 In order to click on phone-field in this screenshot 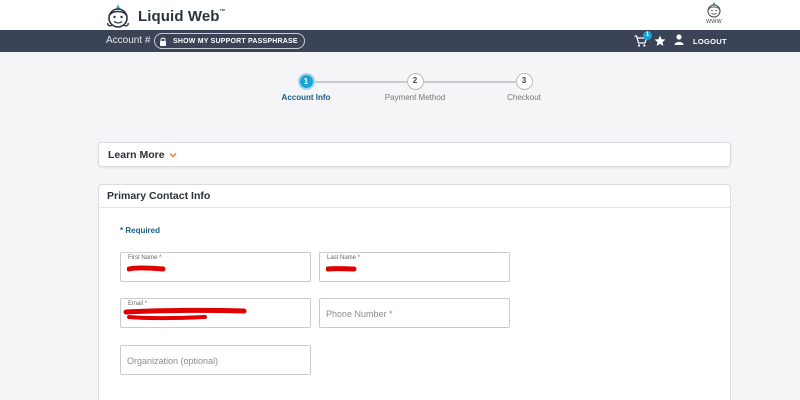, I will do `click(414, 313)`.